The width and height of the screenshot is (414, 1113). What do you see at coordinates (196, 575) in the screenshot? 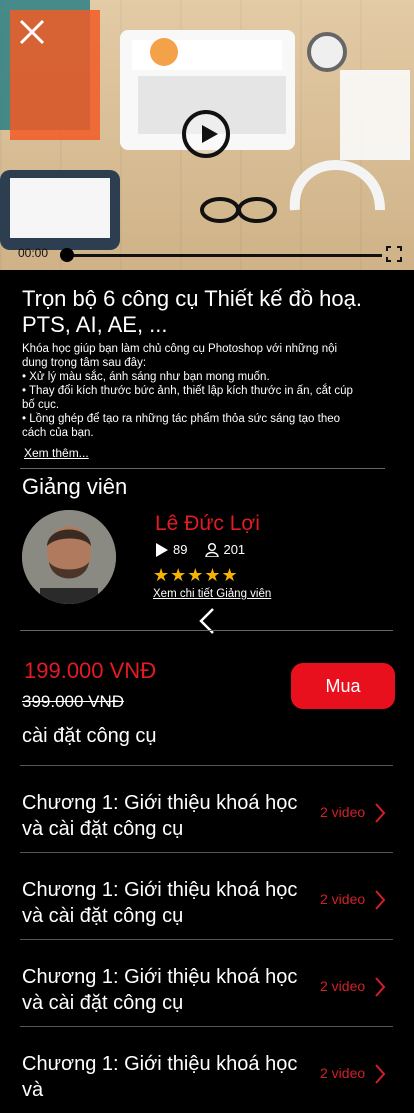
I see `rating-stars: ★★★★★` at bounding box center [196, 575].